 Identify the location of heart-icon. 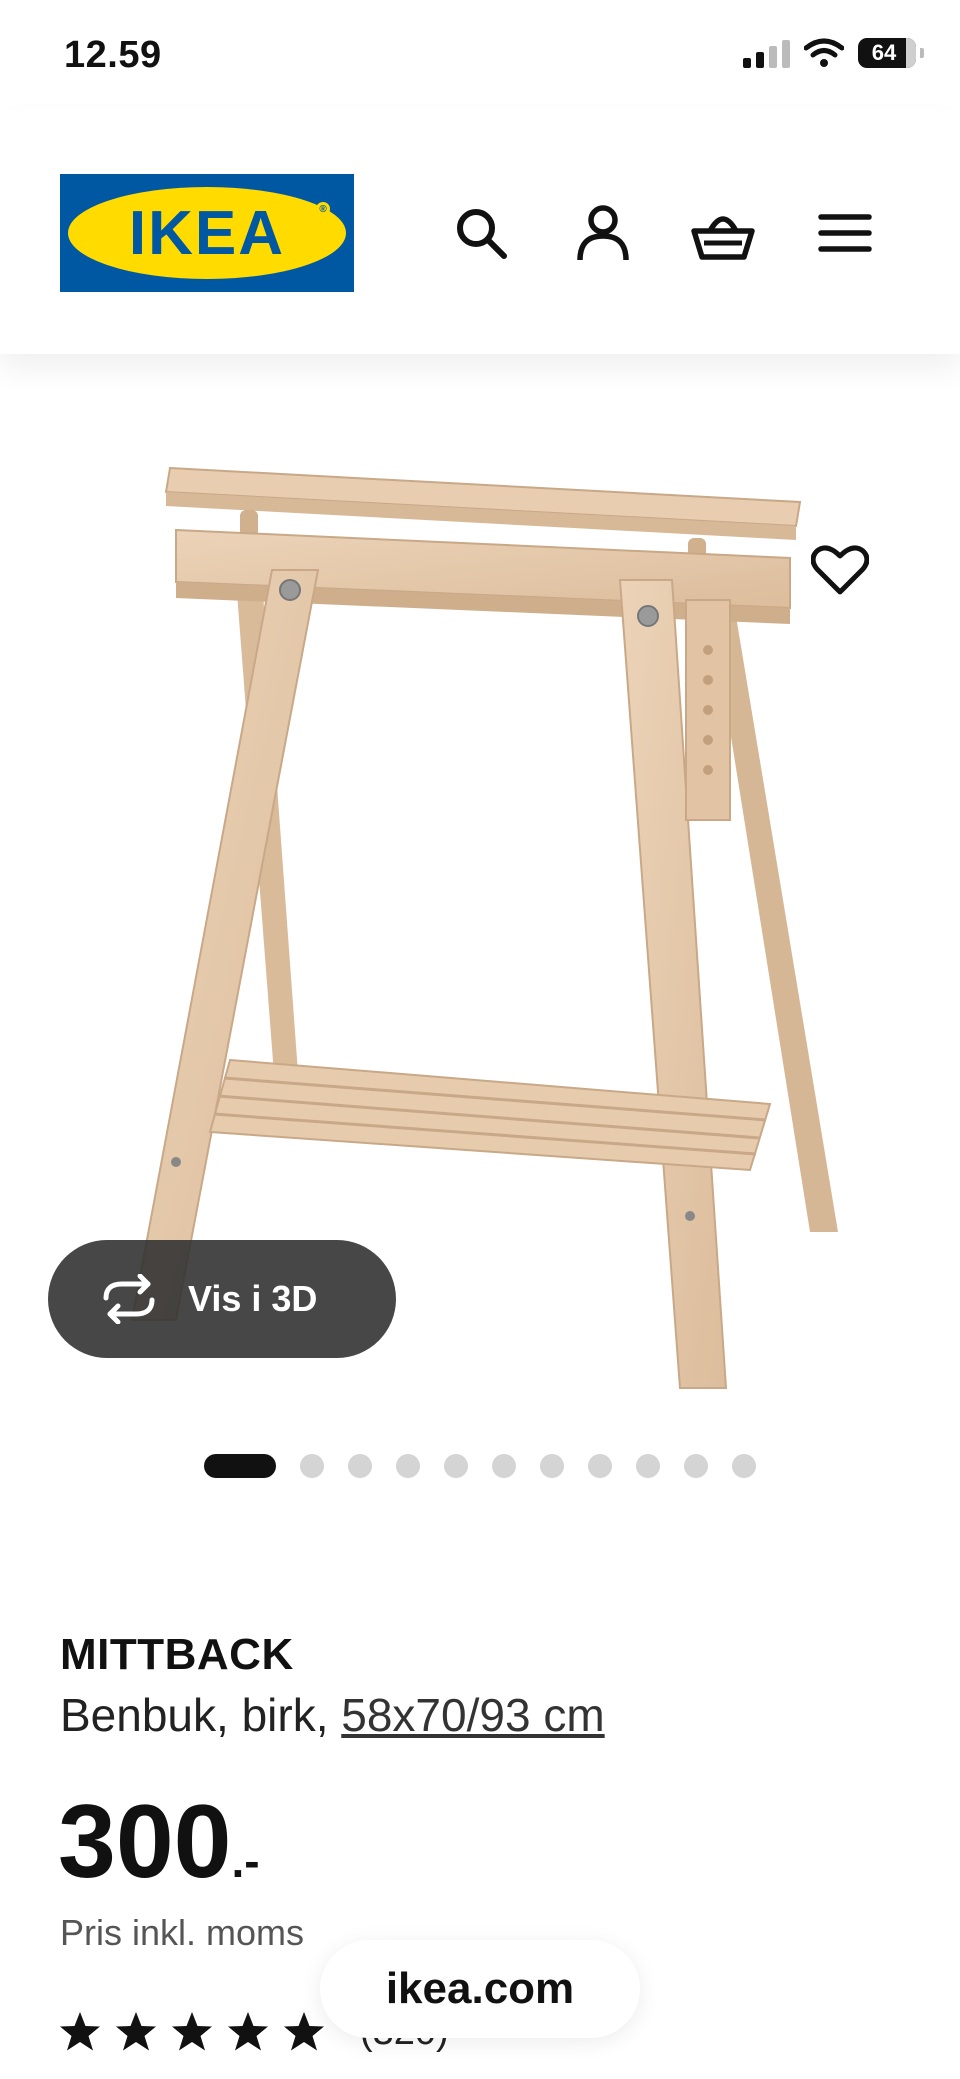
(840, 570).